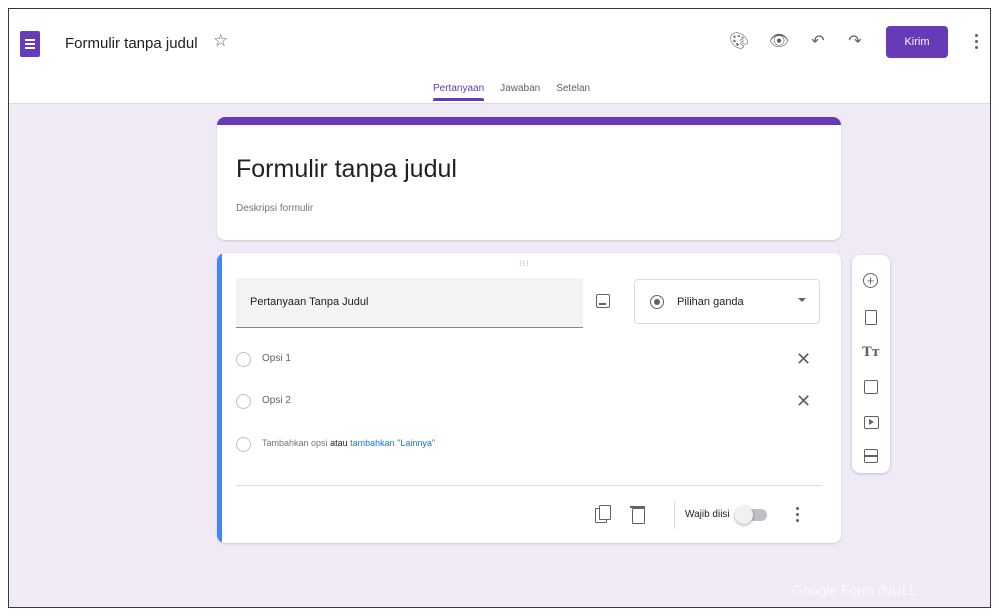 The image size is (999, 616). Describe the element at coordinates (603, 514) in the screenshot. I see `duplicate-icon` at that location.